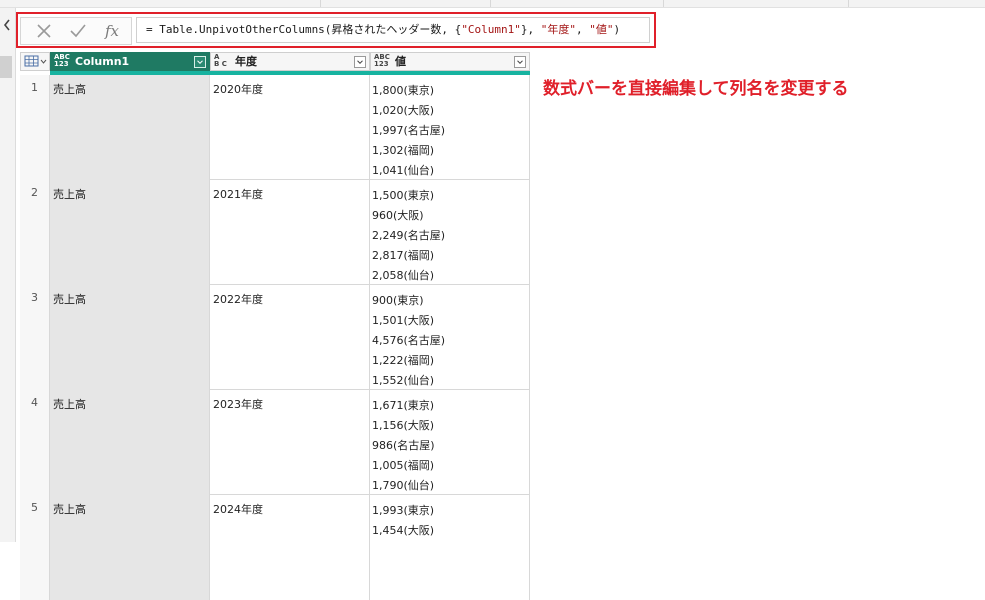 The width and height of the screenshot is (985, 600). Describe the element at coordinates (491, 29) in the screenshot. I see `formula-string-column: "Column1"` at that location.